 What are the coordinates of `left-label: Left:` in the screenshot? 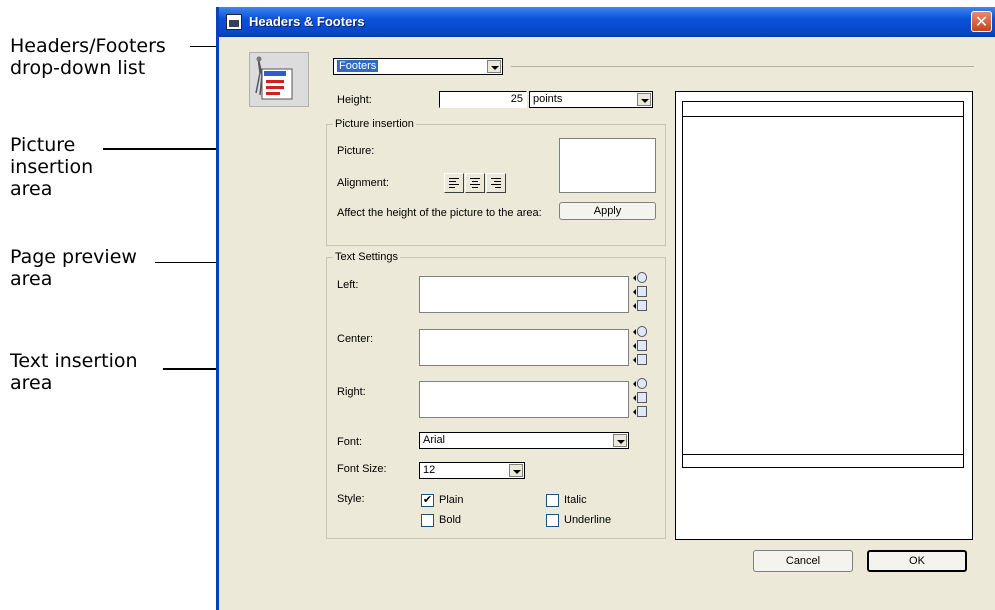 It's located at (348, 285).